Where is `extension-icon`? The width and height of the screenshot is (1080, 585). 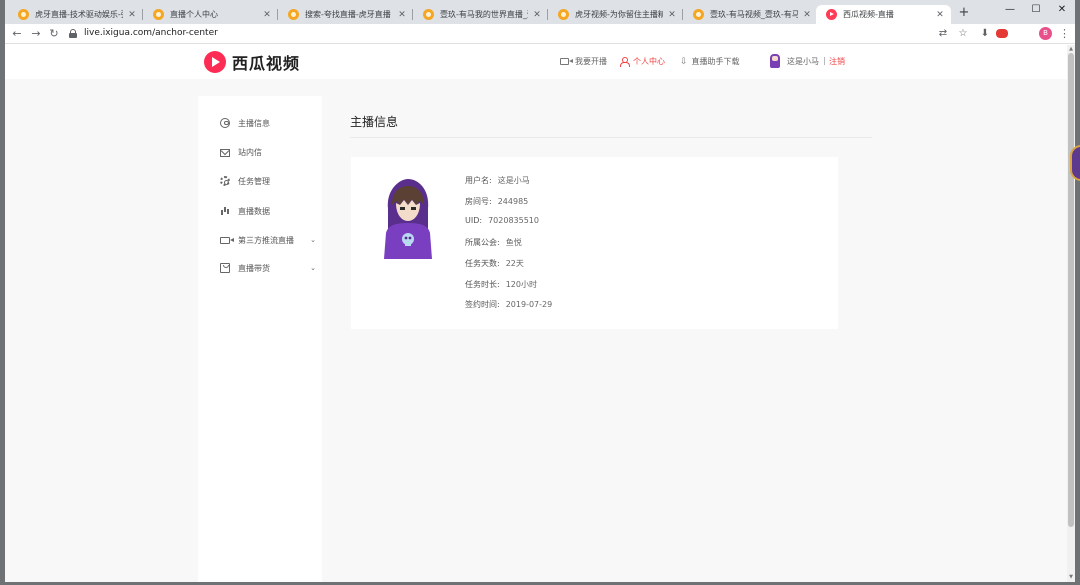 extension-icon is located at coordinates (1002, 33).